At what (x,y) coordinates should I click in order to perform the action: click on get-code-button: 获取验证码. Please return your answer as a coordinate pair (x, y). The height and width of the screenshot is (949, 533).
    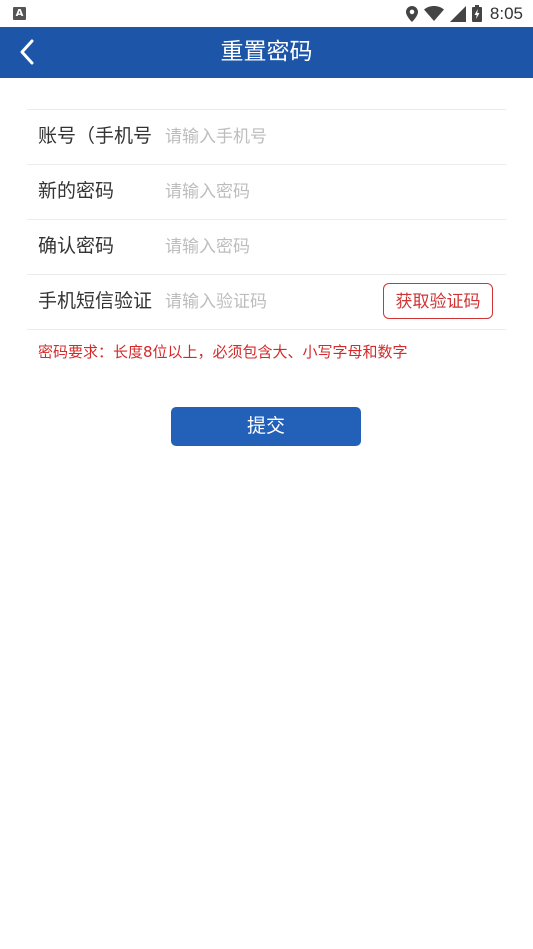
    Looking at the image, I should click on (438, 301).